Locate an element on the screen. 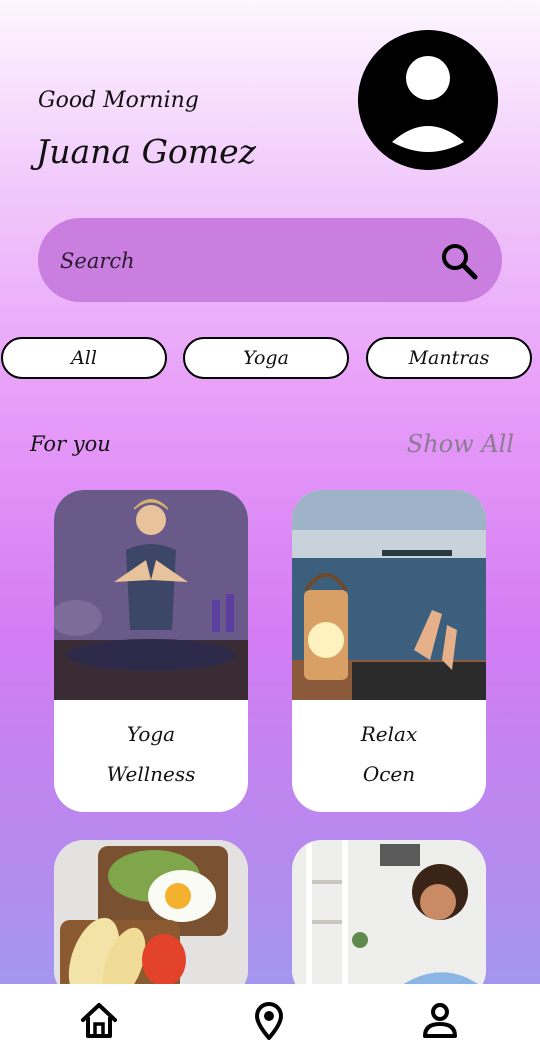 The image size is (540, 1052). card-subtitle: Wellness is located at coordinates (151, 774).